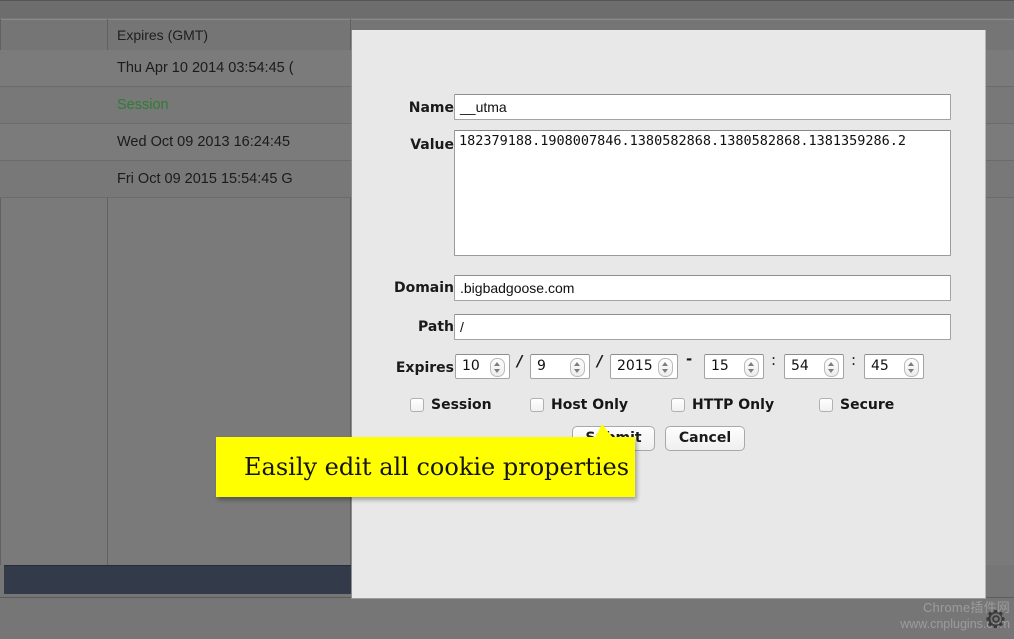 Image resolution: width=1014 pixels, height=639 pixels. I want to click on expires-month-stepper: 10, so click(482, 366).